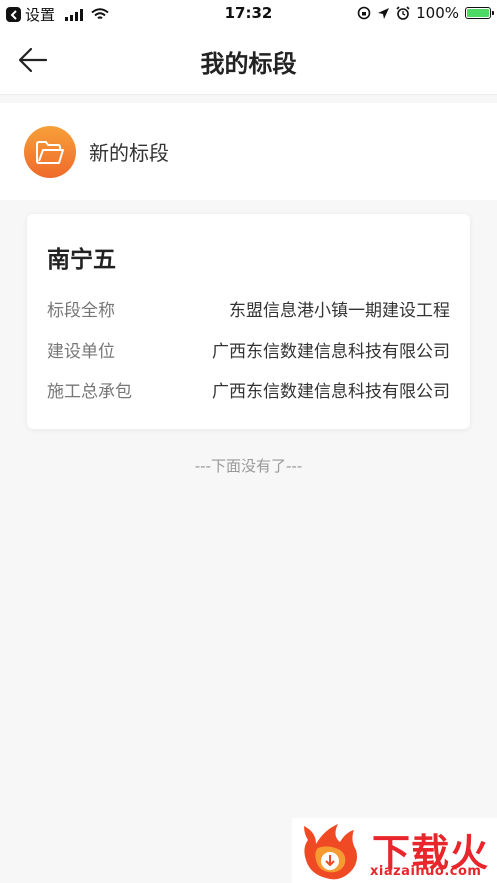  I want to click on battery-icon, so click(479, 13).